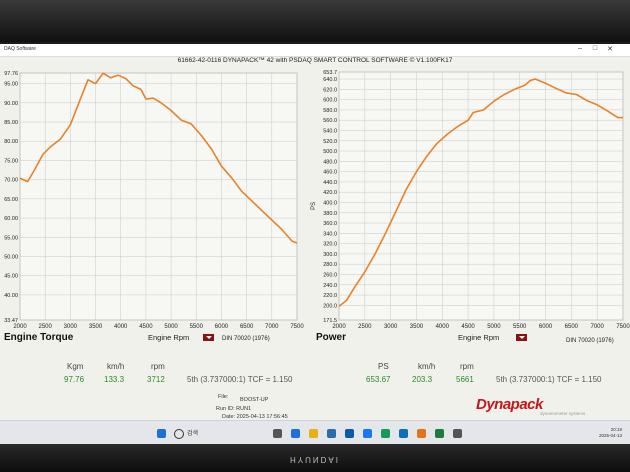 The width and height of the screenshot is (630, 472). What do you see at coordinates (391, 327) in the screenshot?
I see `x-tick-label: 3000` at bounding box center [391, 327].